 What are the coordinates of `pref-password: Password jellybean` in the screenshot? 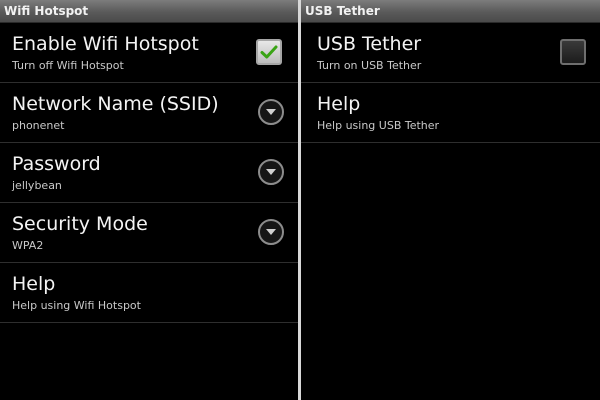 It's located at (149, 173).